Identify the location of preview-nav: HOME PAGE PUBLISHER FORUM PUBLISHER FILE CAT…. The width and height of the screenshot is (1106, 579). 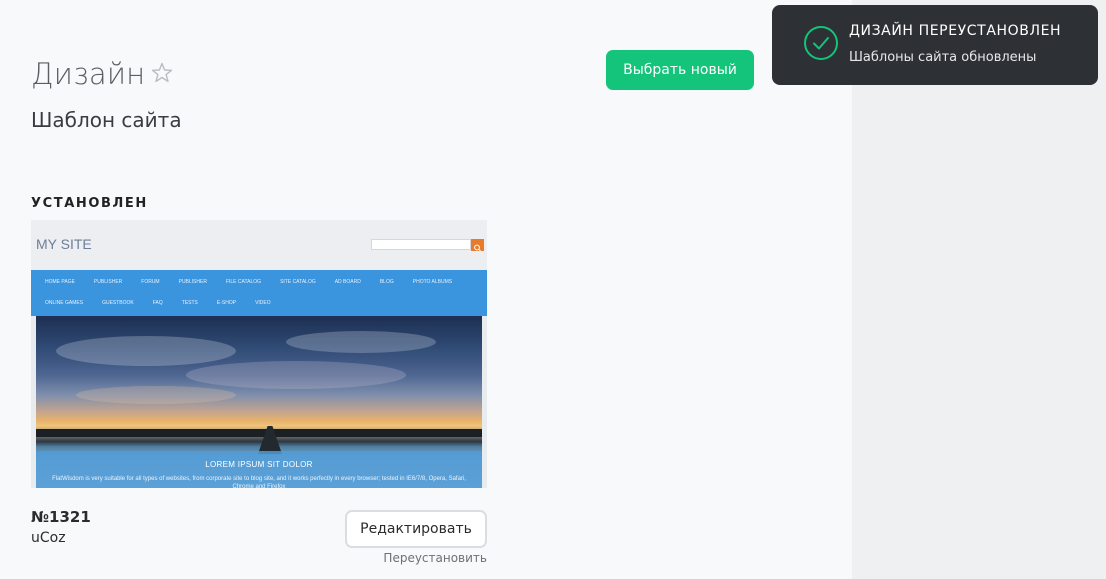
(259, 293).